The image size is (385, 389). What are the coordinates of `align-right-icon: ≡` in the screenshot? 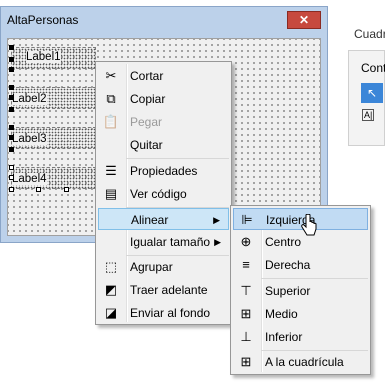 It's located at (246, 264).